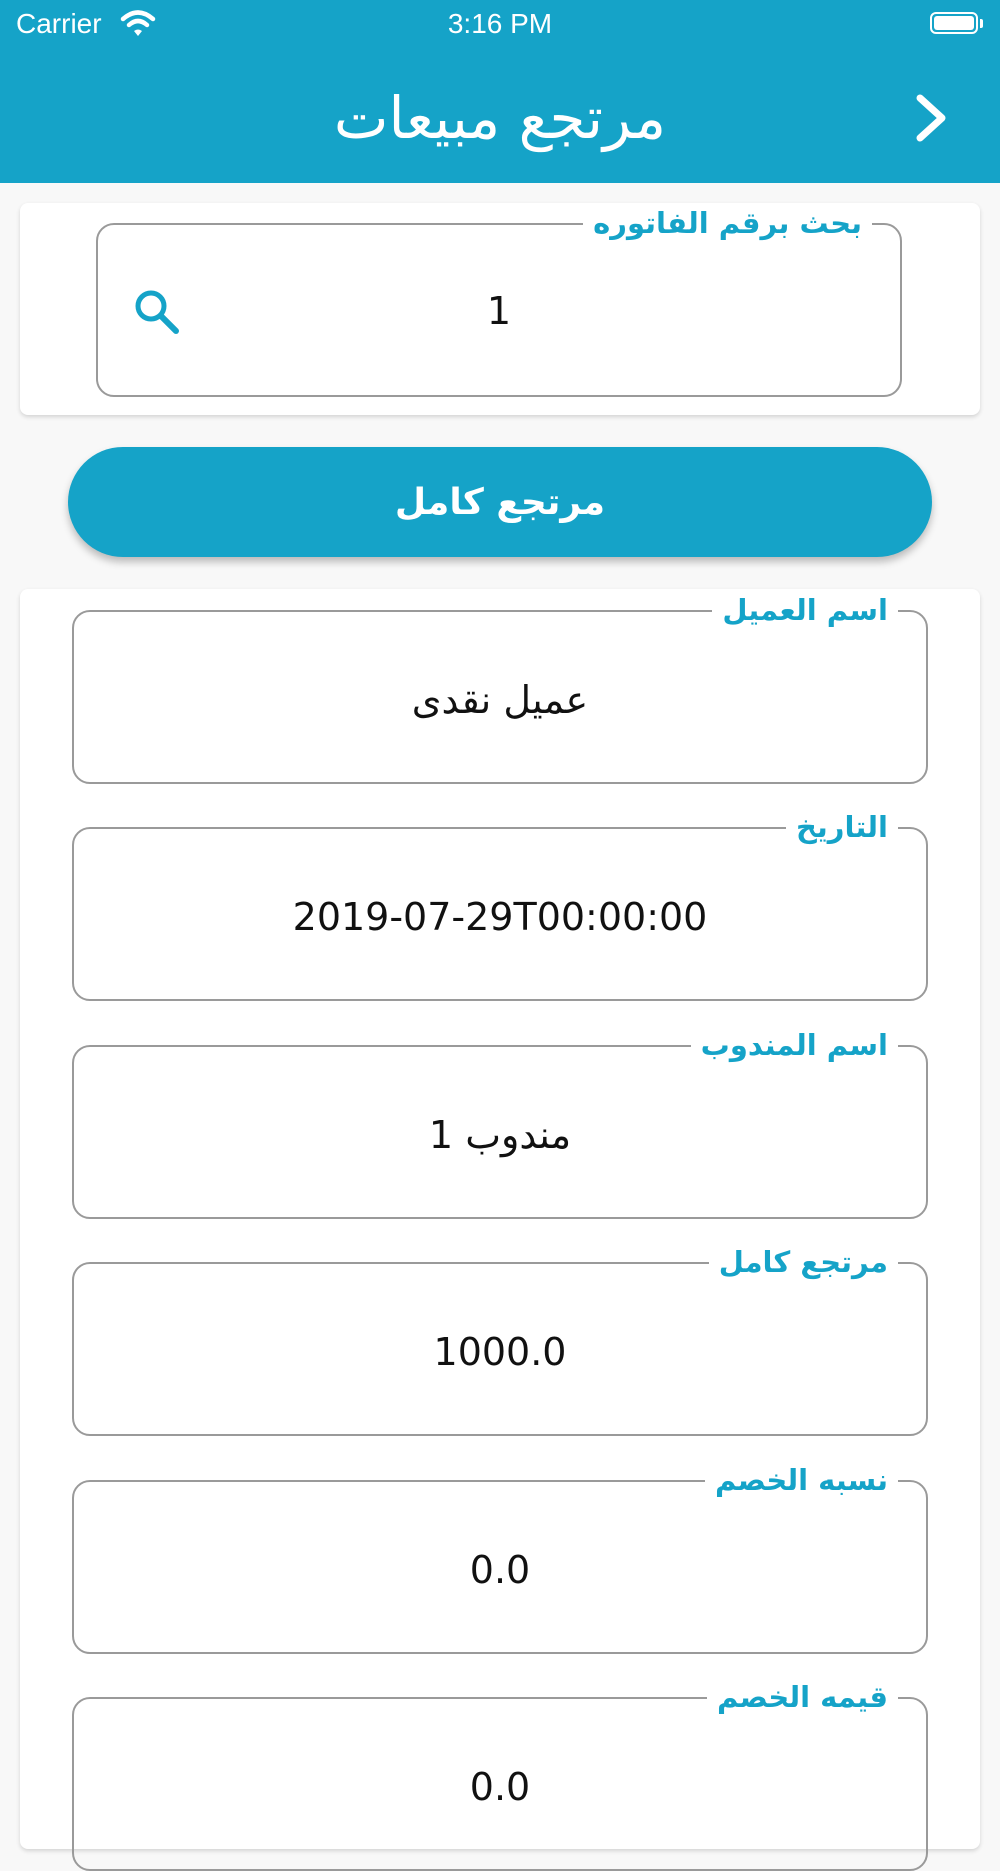  I want to click on full-return-amount-value: 1000.0, so click(500, 1352).